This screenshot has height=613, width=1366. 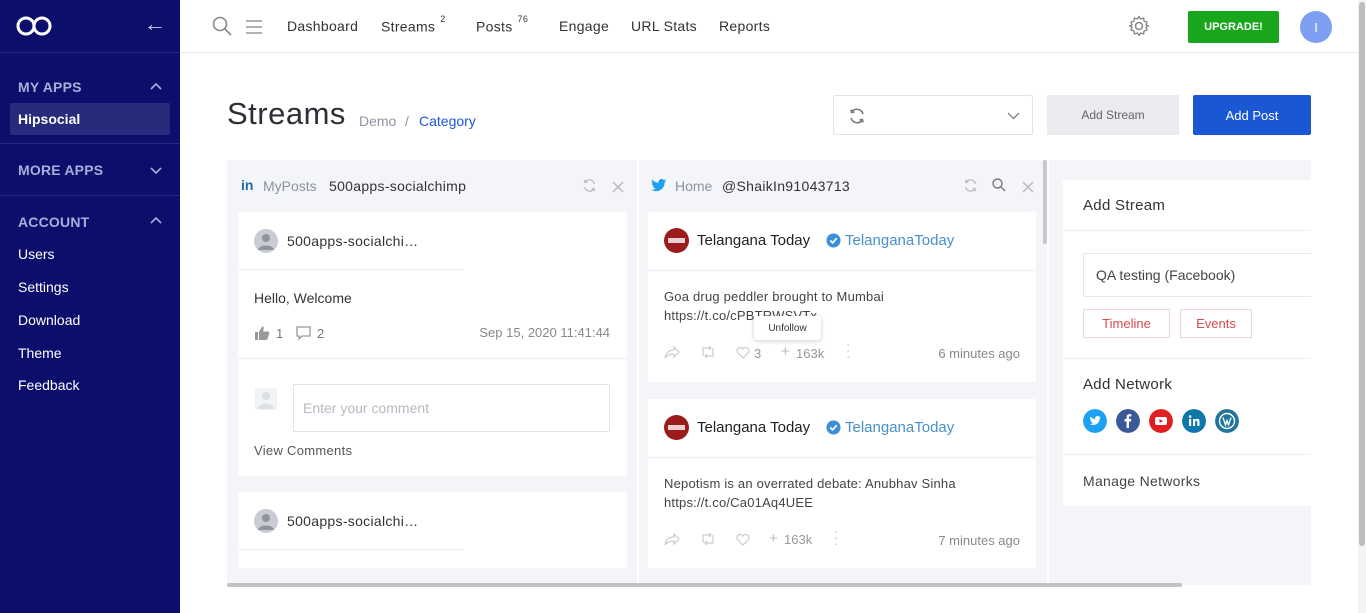 What do you see at coordinates (1141, 481) in the screenshot?
I see `manage-networks-link: Manage Networks` at bounding box center [1141, 481].